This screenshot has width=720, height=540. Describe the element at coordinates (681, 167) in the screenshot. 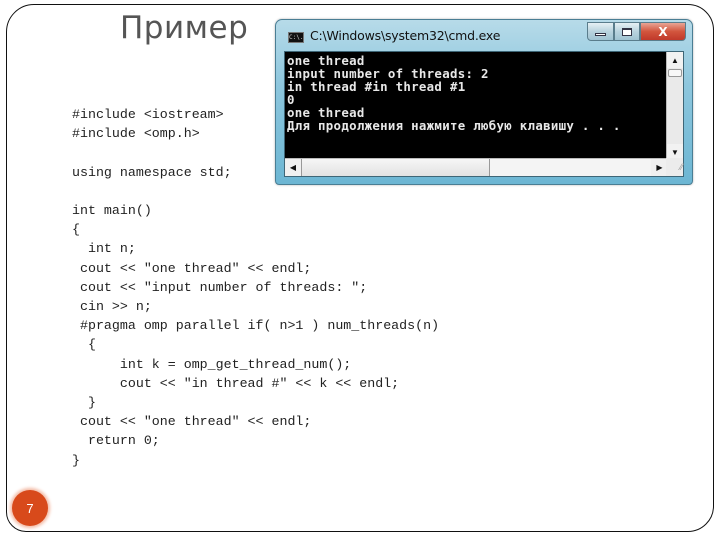

I see `resize-grip-icon: ⁄⁄` at that location.